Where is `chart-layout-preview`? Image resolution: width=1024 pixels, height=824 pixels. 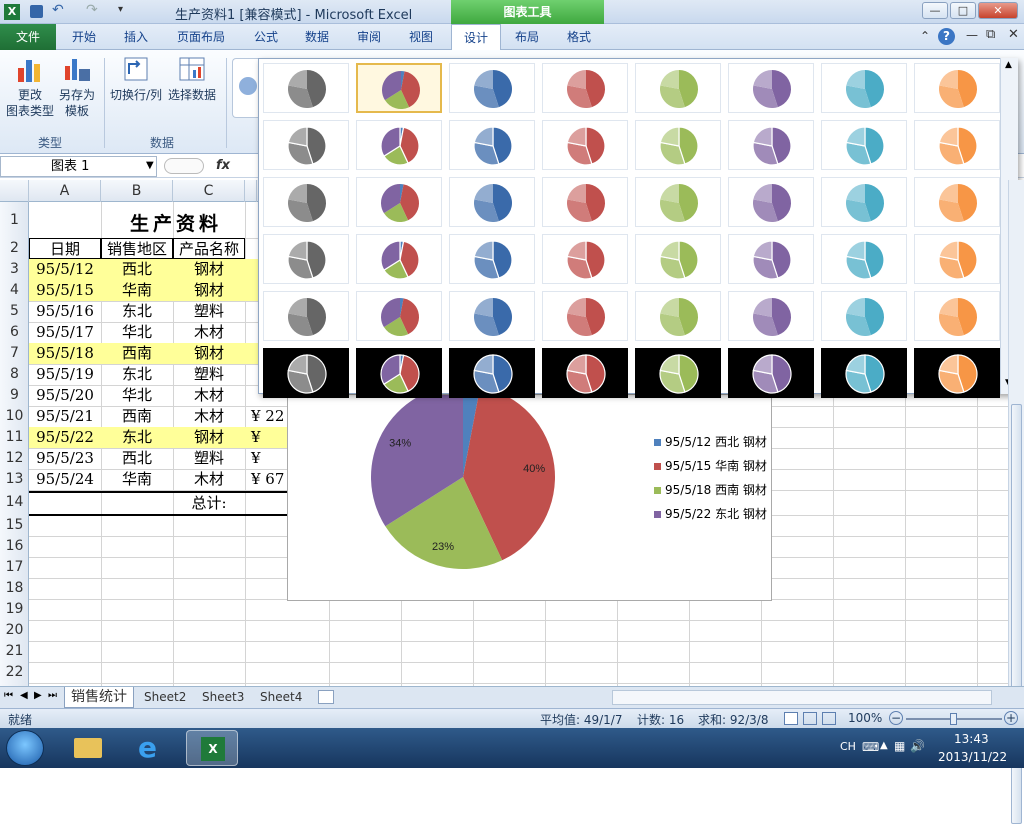 chart-layout-preview is located at coordinates (245, 88).